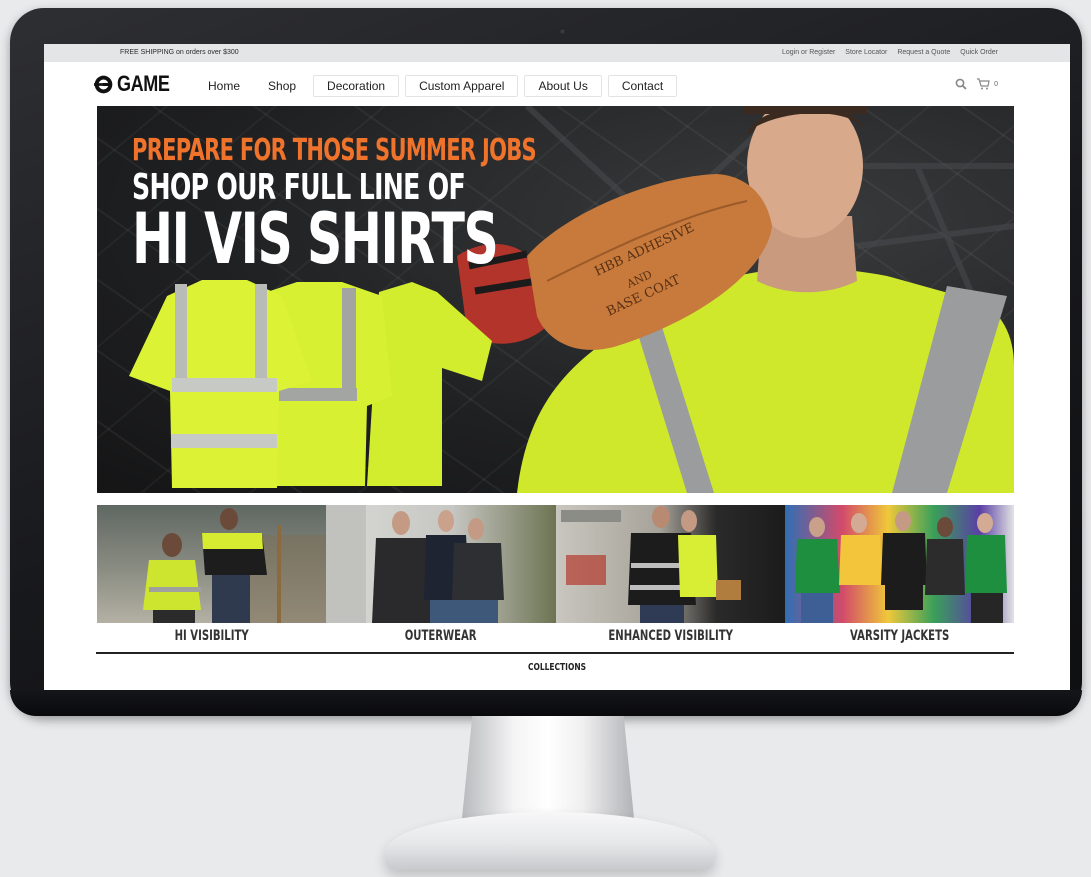 The height and width of the screenshot is (877, 1091). I want to click on category-label-outerwear: OUTERWEAR, so click(440, 636).